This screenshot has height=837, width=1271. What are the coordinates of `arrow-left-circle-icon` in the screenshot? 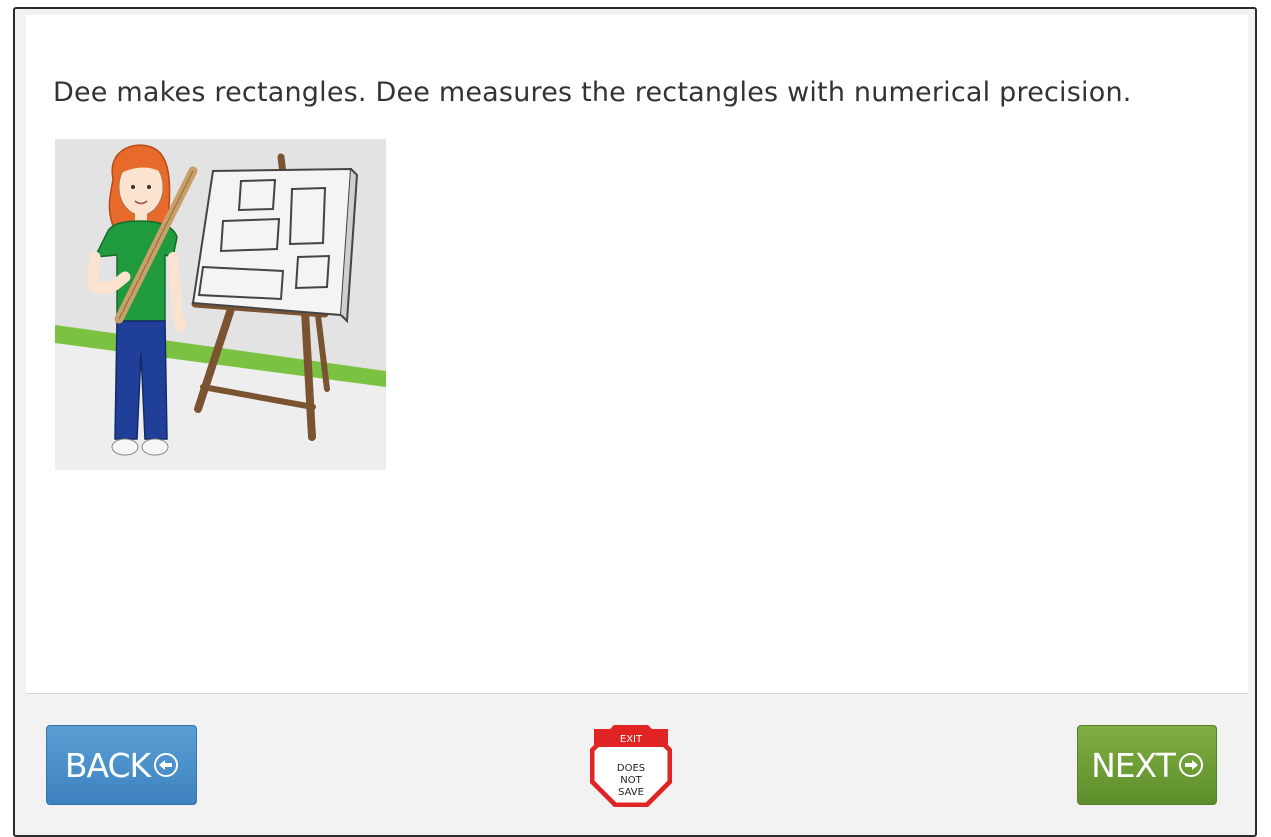 It's located at (166, 765).